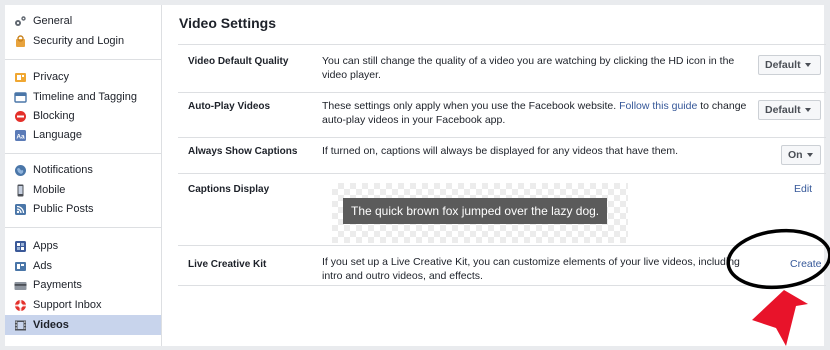 Image resolution: width=830 pixels, height=350 pixels. What do you see at coordinates (229, 189) in the screenshot?
I see `setting-label-captions-display: Captions Display` at bounding box center [229, 189].